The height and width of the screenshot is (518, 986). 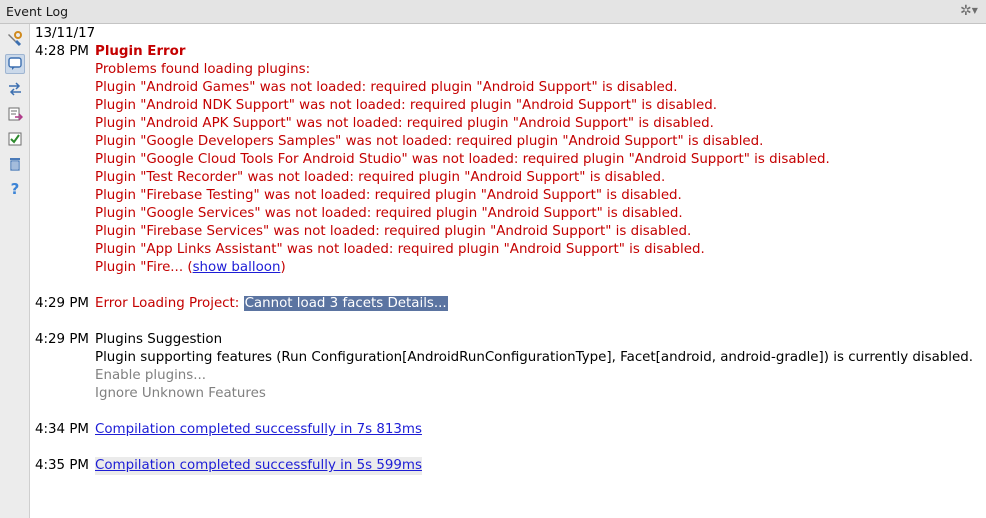 What do you see at coordinates (15, 64) in the screenshot?
I see `balloon-icon` at bounding box center [15, 64].